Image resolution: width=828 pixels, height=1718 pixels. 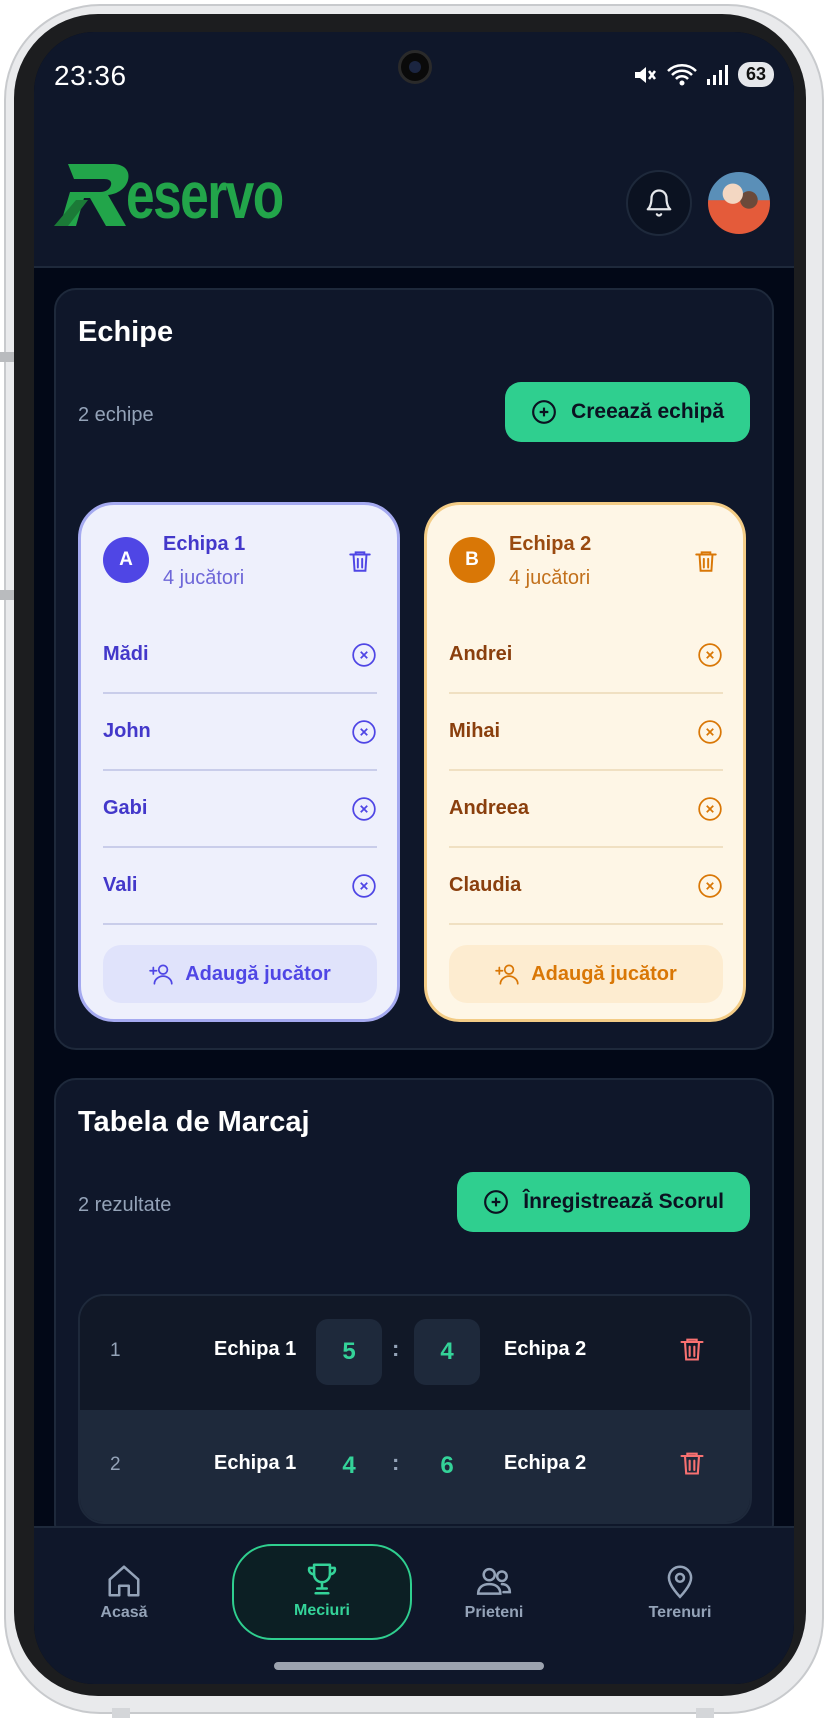 I want to click on mute-icon, so click(x=645, y=74).